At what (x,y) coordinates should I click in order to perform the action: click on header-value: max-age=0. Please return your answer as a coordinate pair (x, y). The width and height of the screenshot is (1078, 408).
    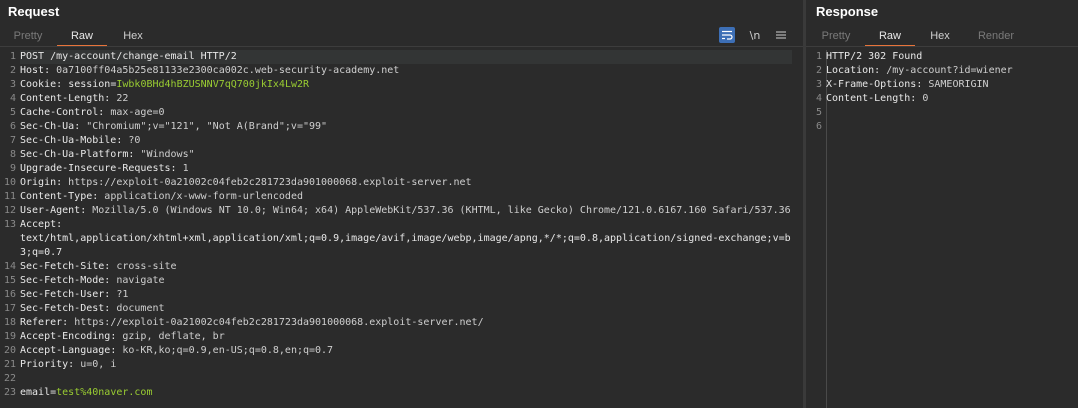
    Looking at the image, I should click on (134, 112).